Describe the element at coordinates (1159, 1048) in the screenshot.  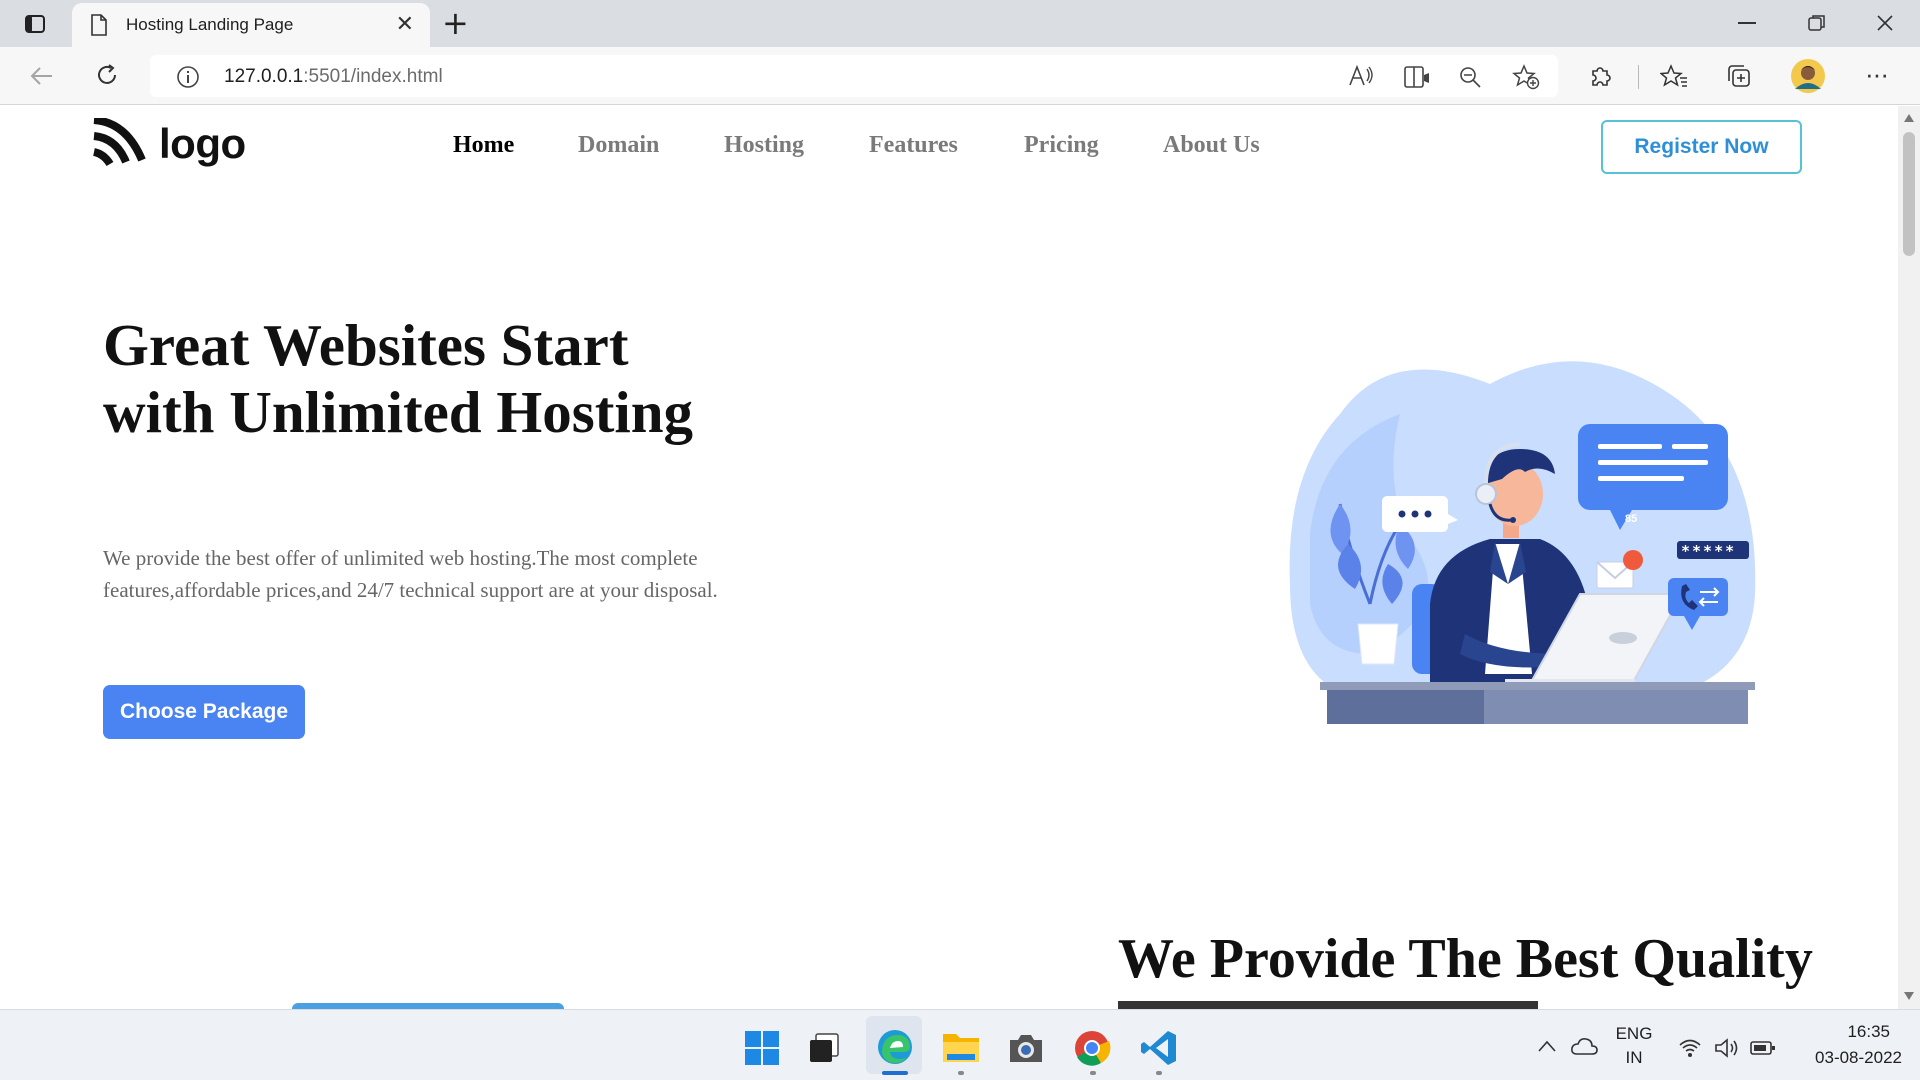
I see `vscode-icon` at that location.